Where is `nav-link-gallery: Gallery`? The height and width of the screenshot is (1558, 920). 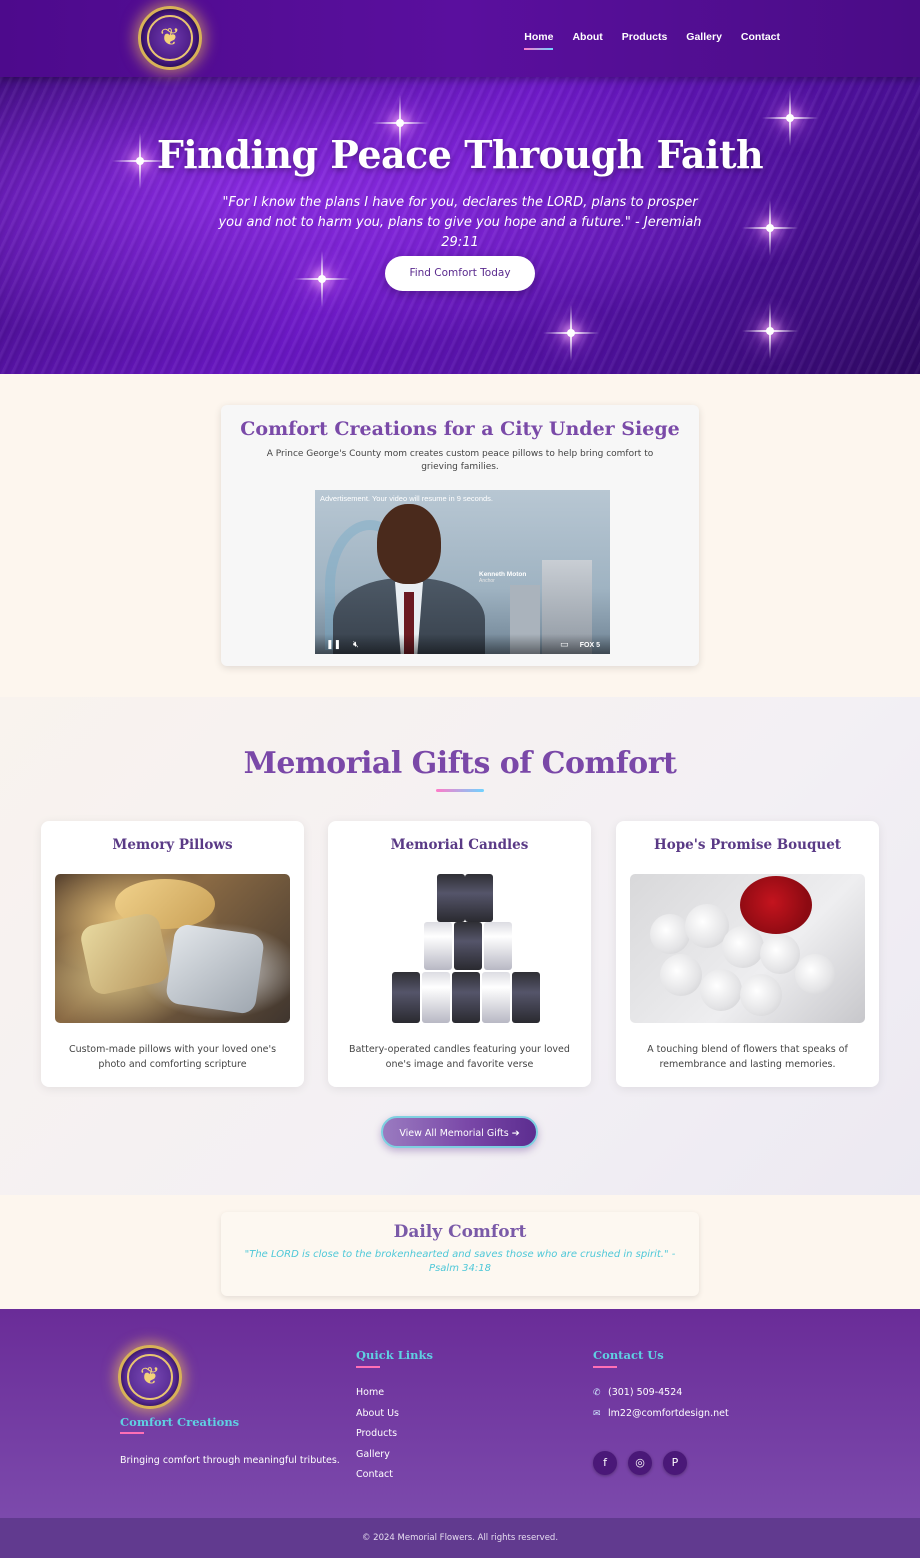 nav-link-gallery: Gallery is located at coordinates (704, 37).